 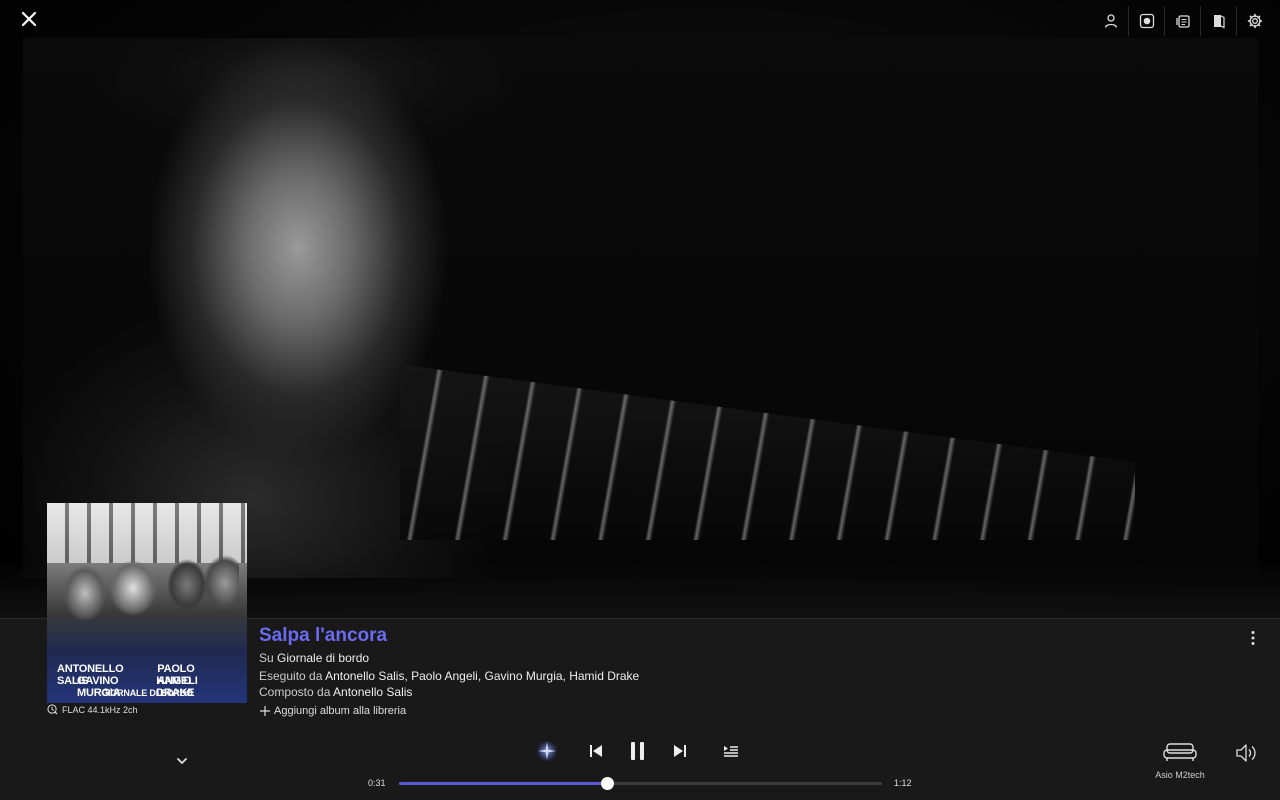 I want to click on queue-toggle-button, so click(x=731, y=751).